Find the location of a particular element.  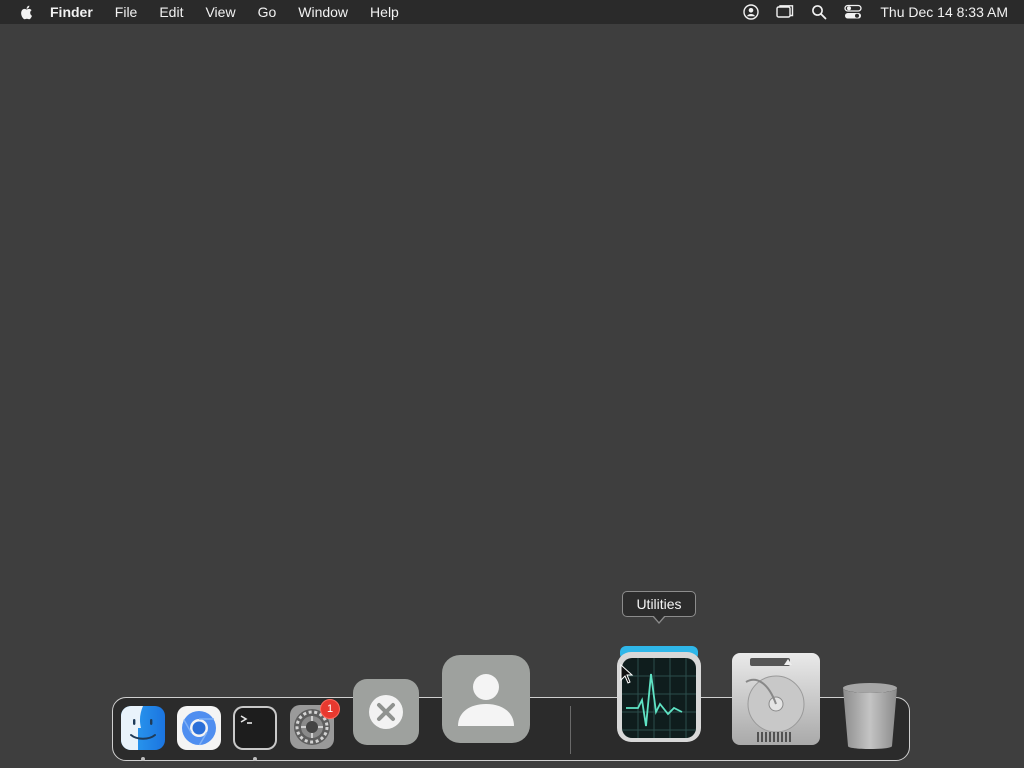

notification-badge: 1 is located at coordinates (330, 709).